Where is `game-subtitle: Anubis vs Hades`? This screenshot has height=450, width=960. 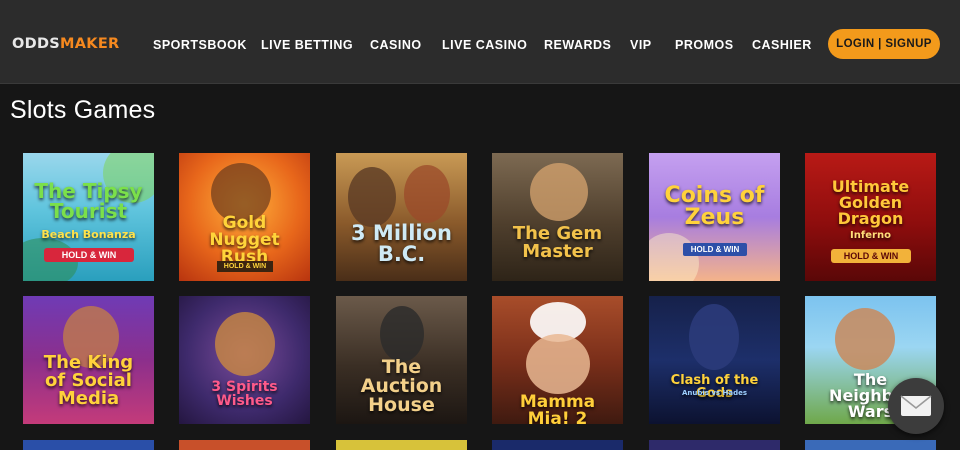
game-subtitle: Anubis vs Hades is located at coordinates (714, 393).